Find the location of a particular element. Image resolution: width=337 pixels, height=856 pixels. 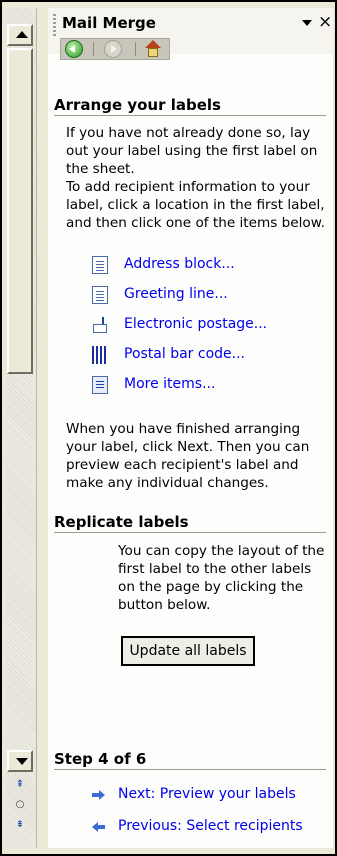

next-page-icon: ⇟ is located at coordinates (20, 825).